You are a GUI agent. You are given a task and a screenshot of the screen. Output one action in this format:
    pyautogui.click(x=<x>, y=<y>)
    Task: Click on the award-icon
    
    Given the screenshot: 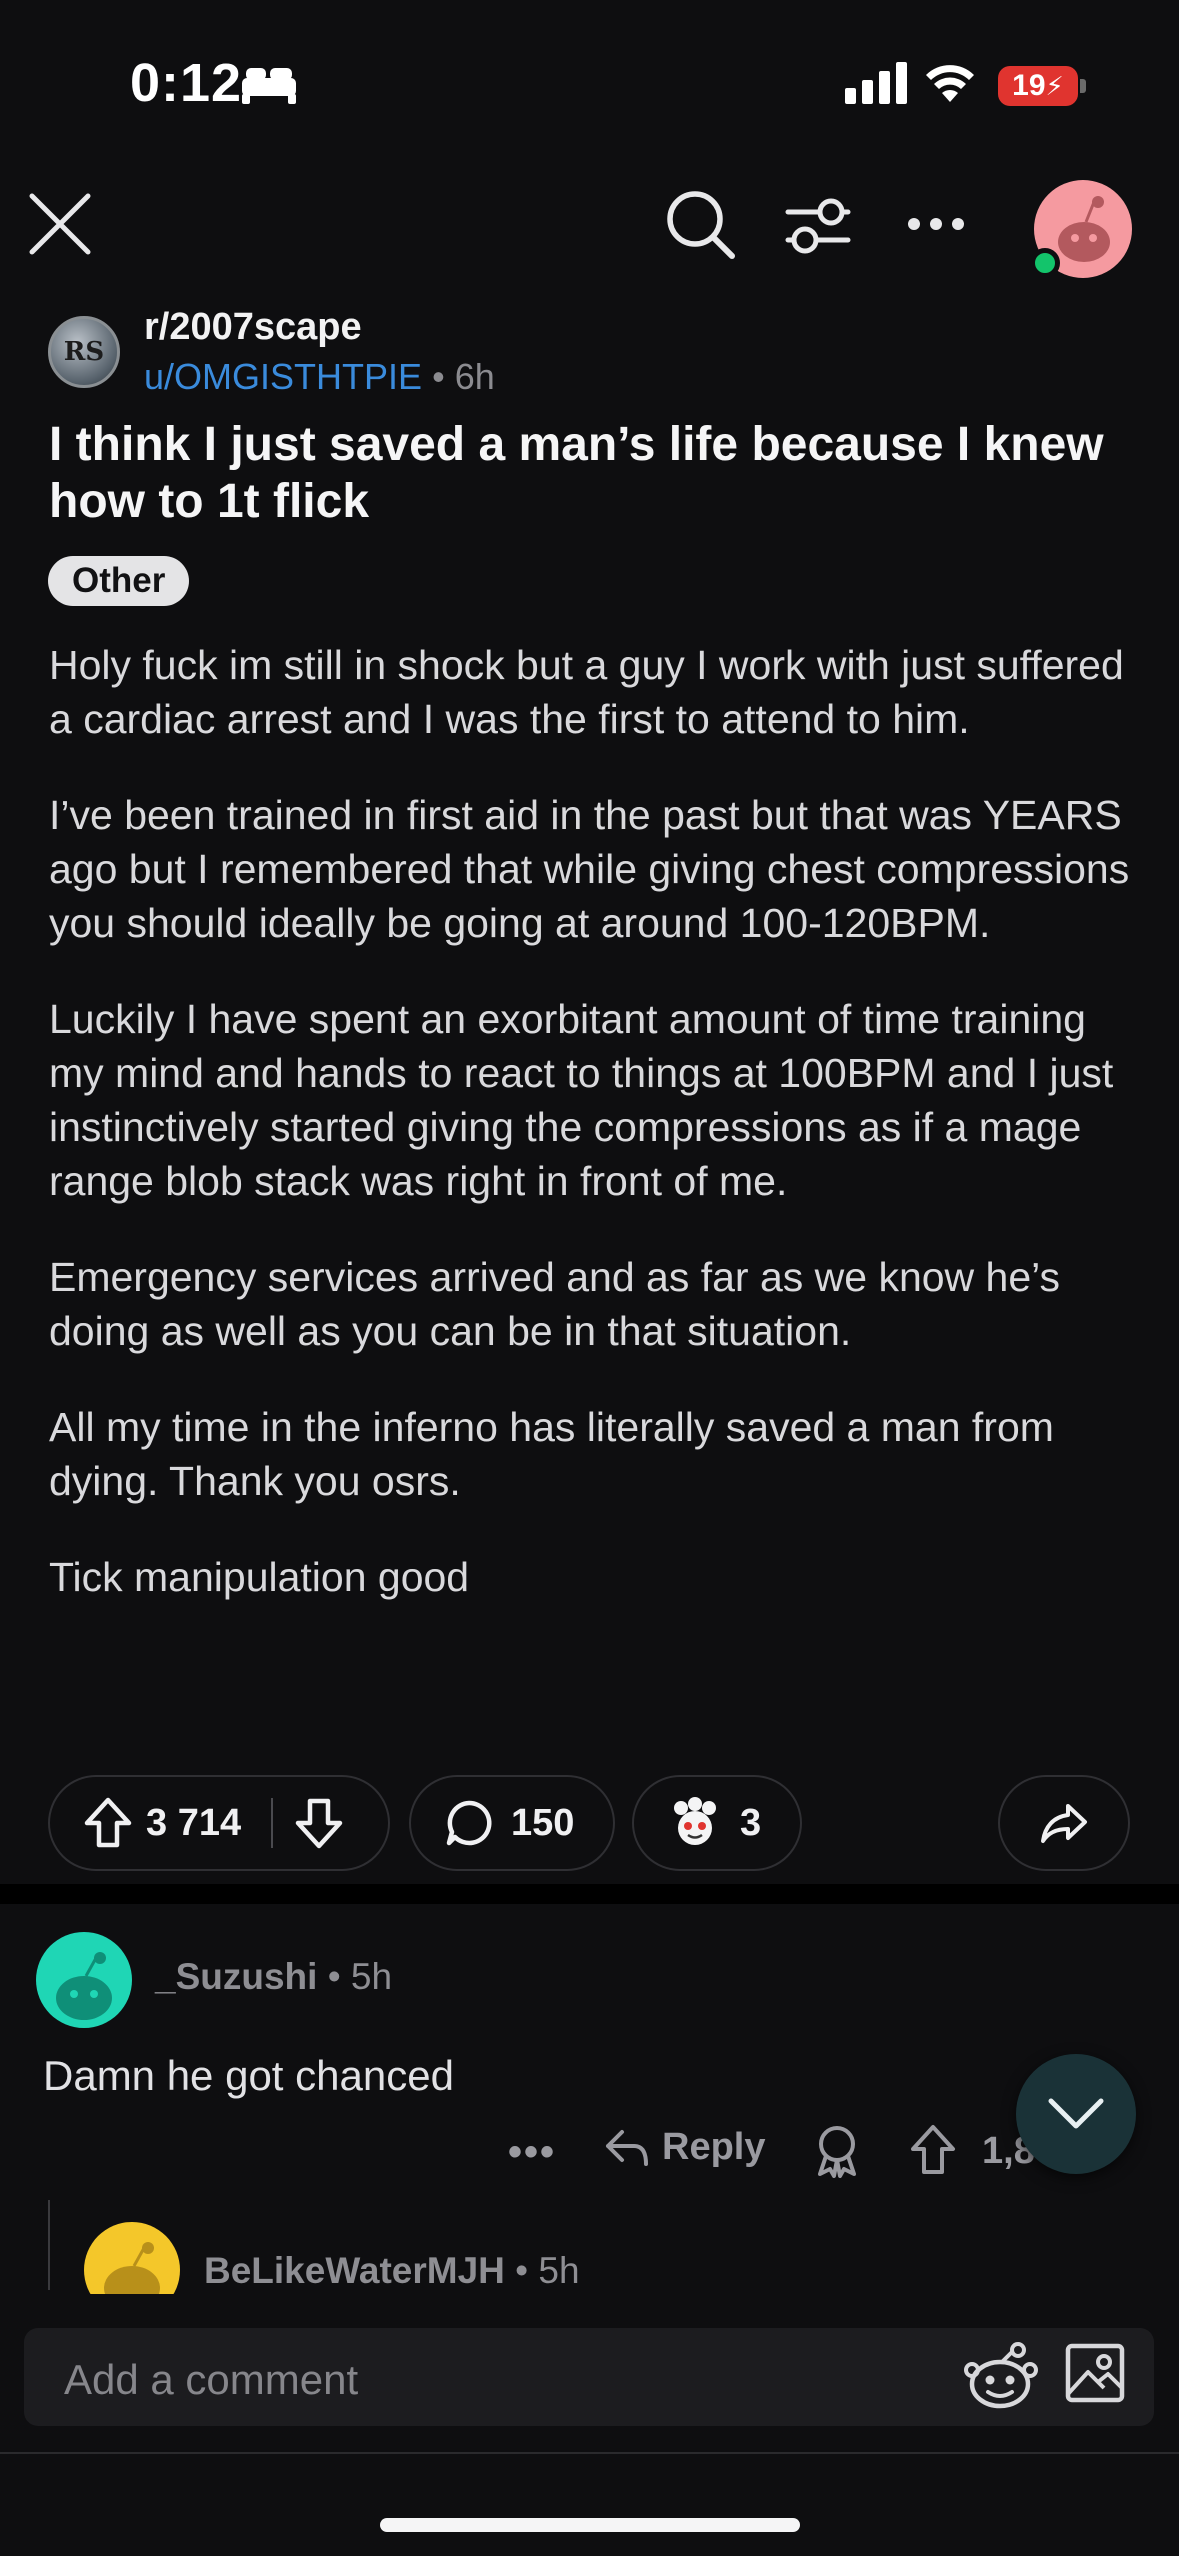 What is the action you would take?
    pyautogui.click(x=837, y=2151)
    